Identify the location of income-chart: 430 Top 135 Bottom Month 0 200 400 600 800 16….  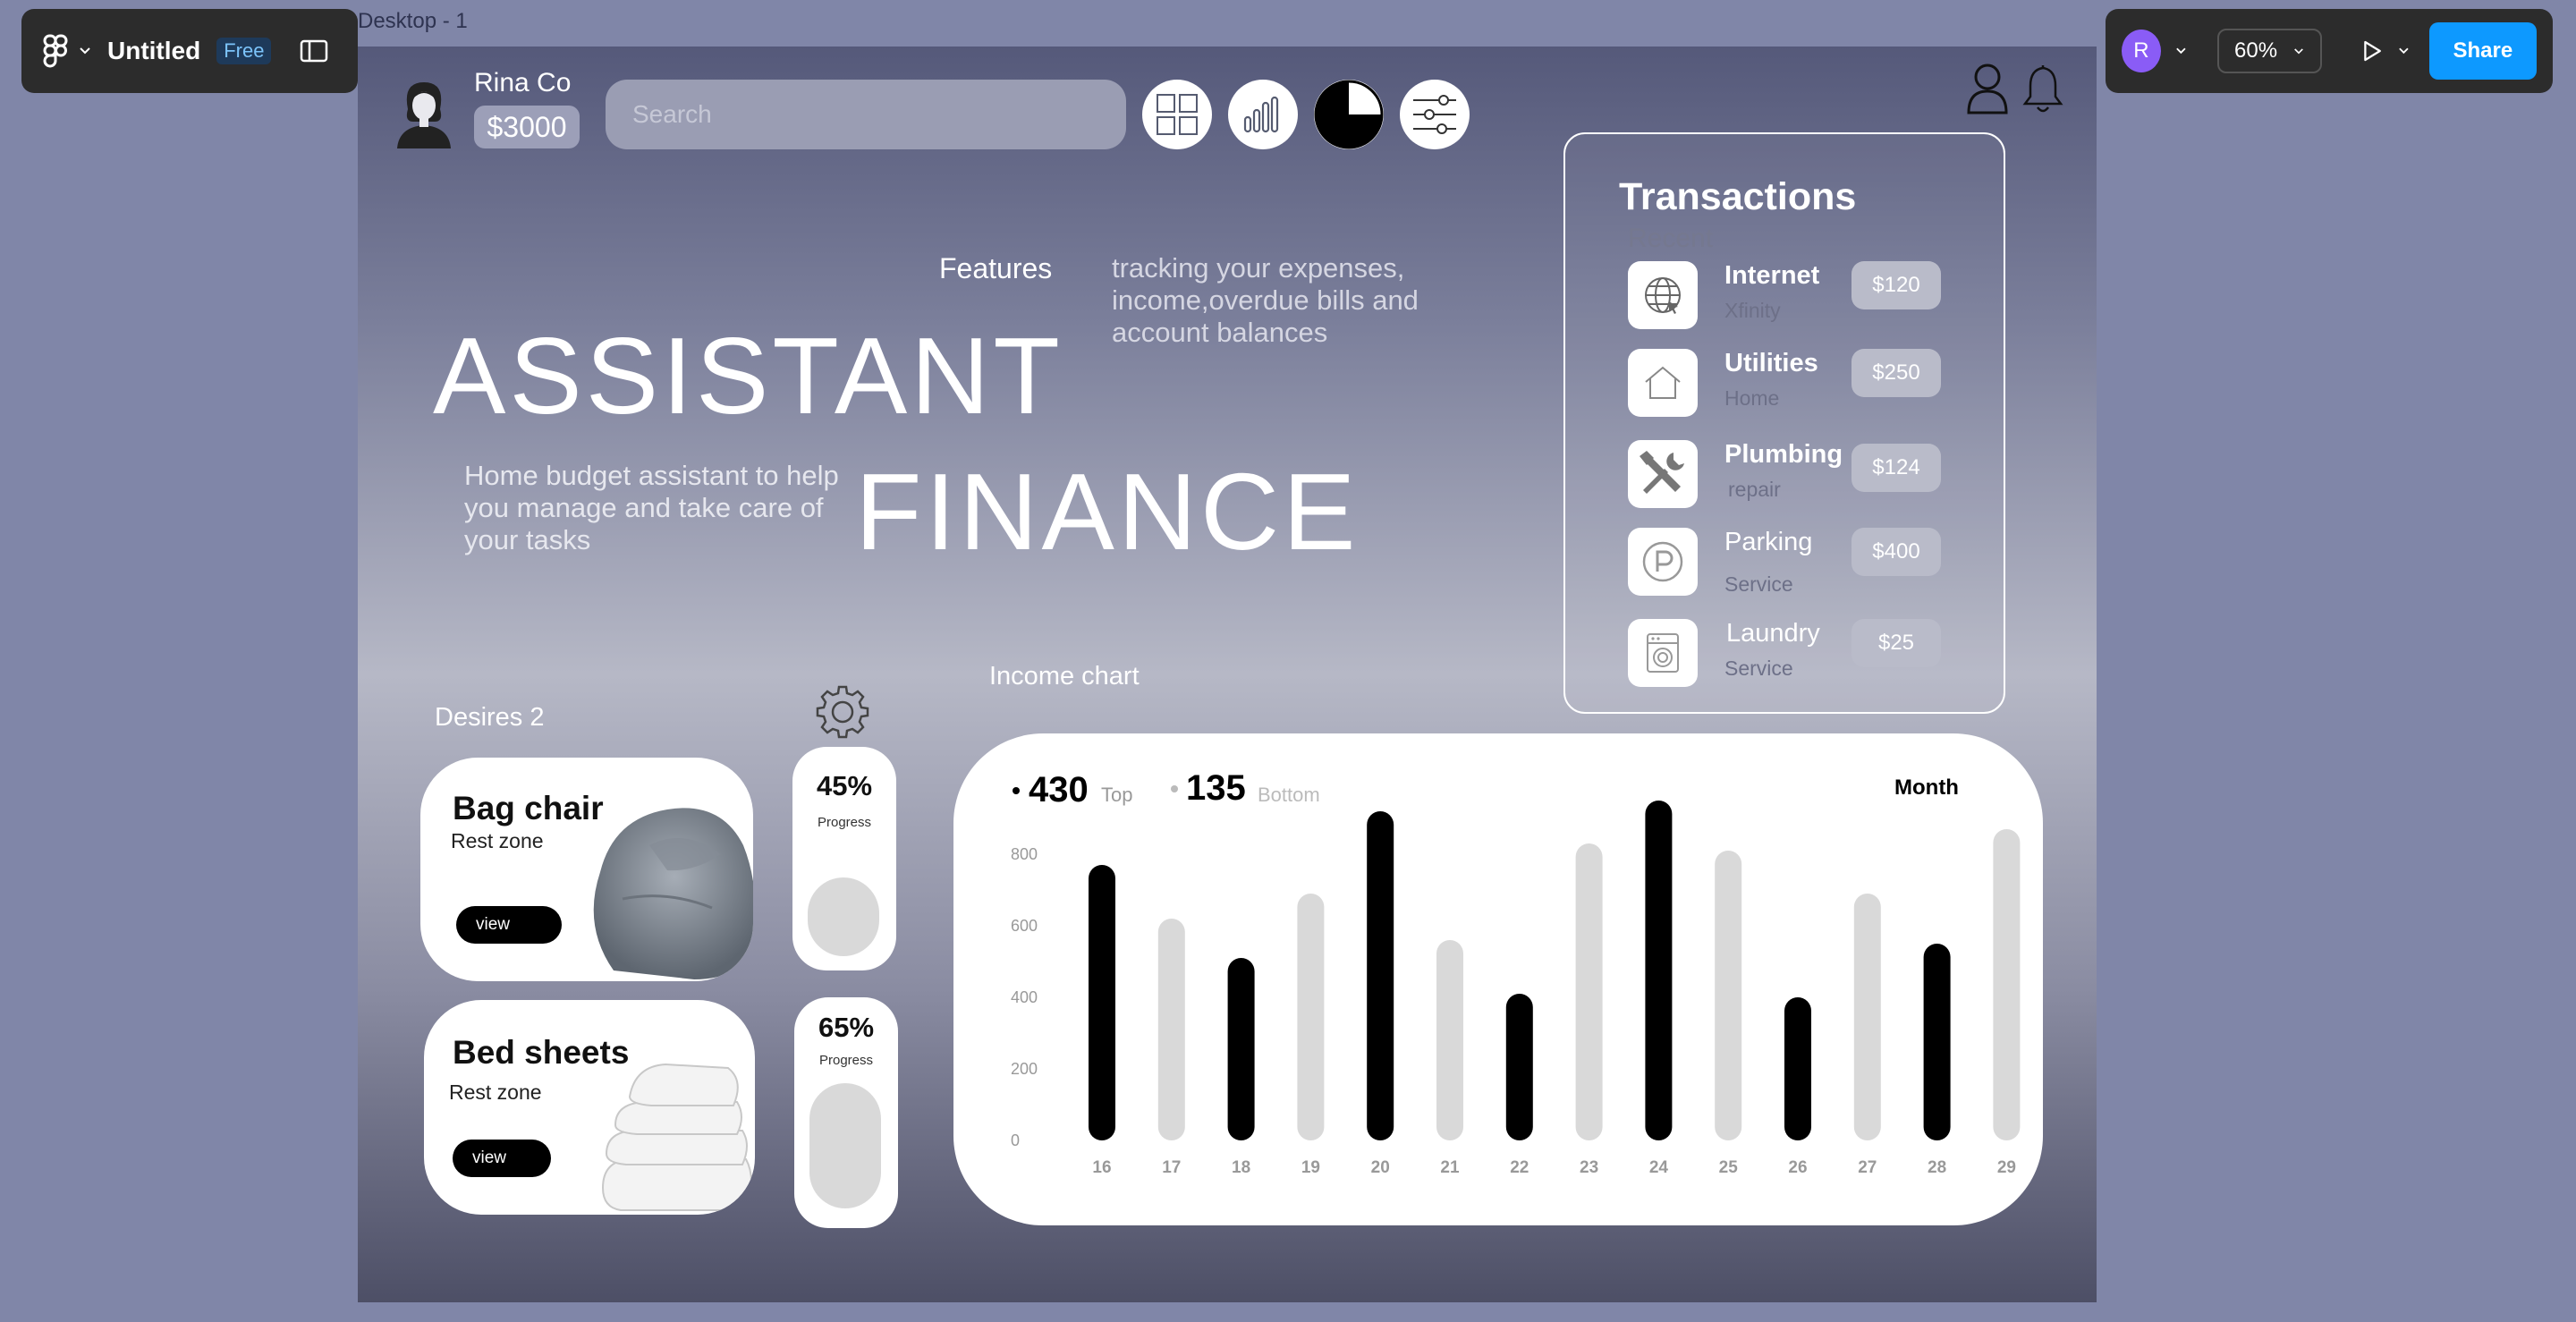
(1516, 973).